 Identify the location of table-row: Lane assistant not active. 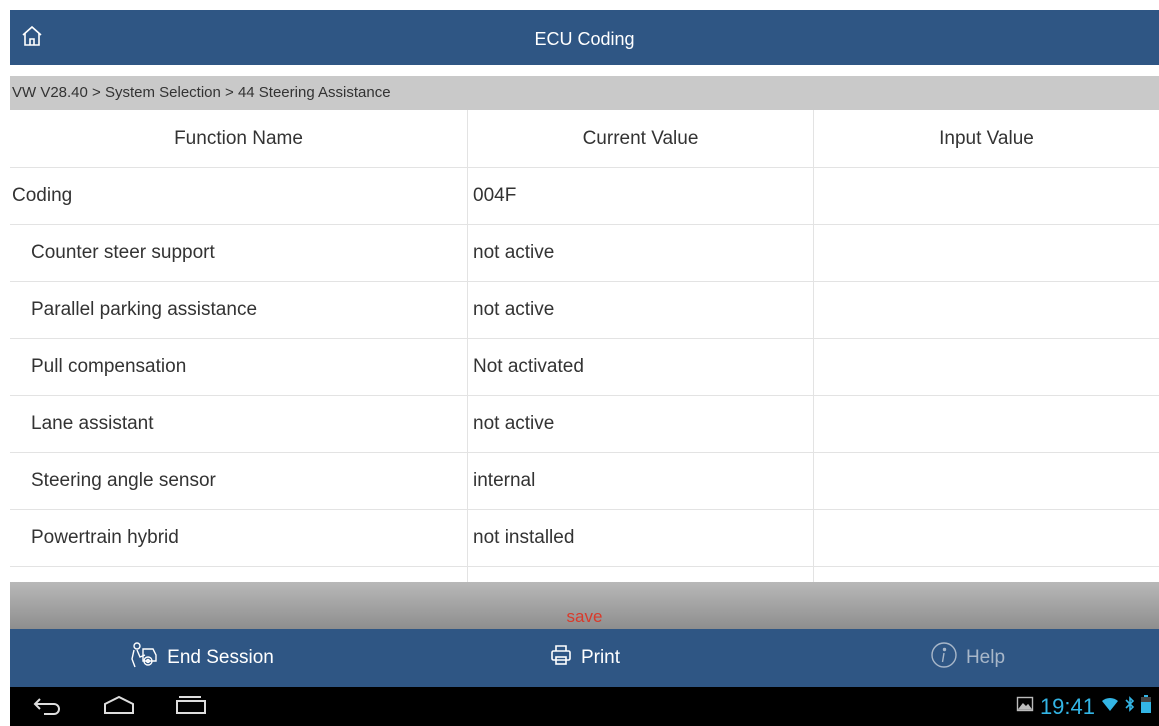
(584, 424).